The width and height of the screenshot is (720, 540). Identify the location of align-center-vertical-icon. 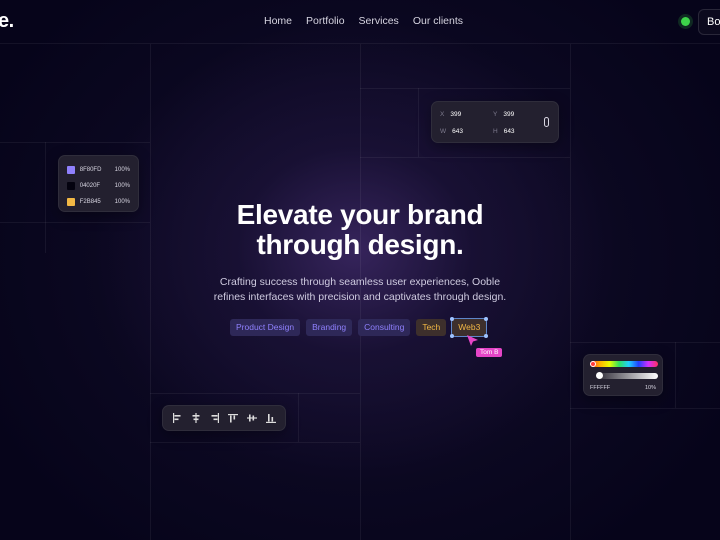
(252, 418).